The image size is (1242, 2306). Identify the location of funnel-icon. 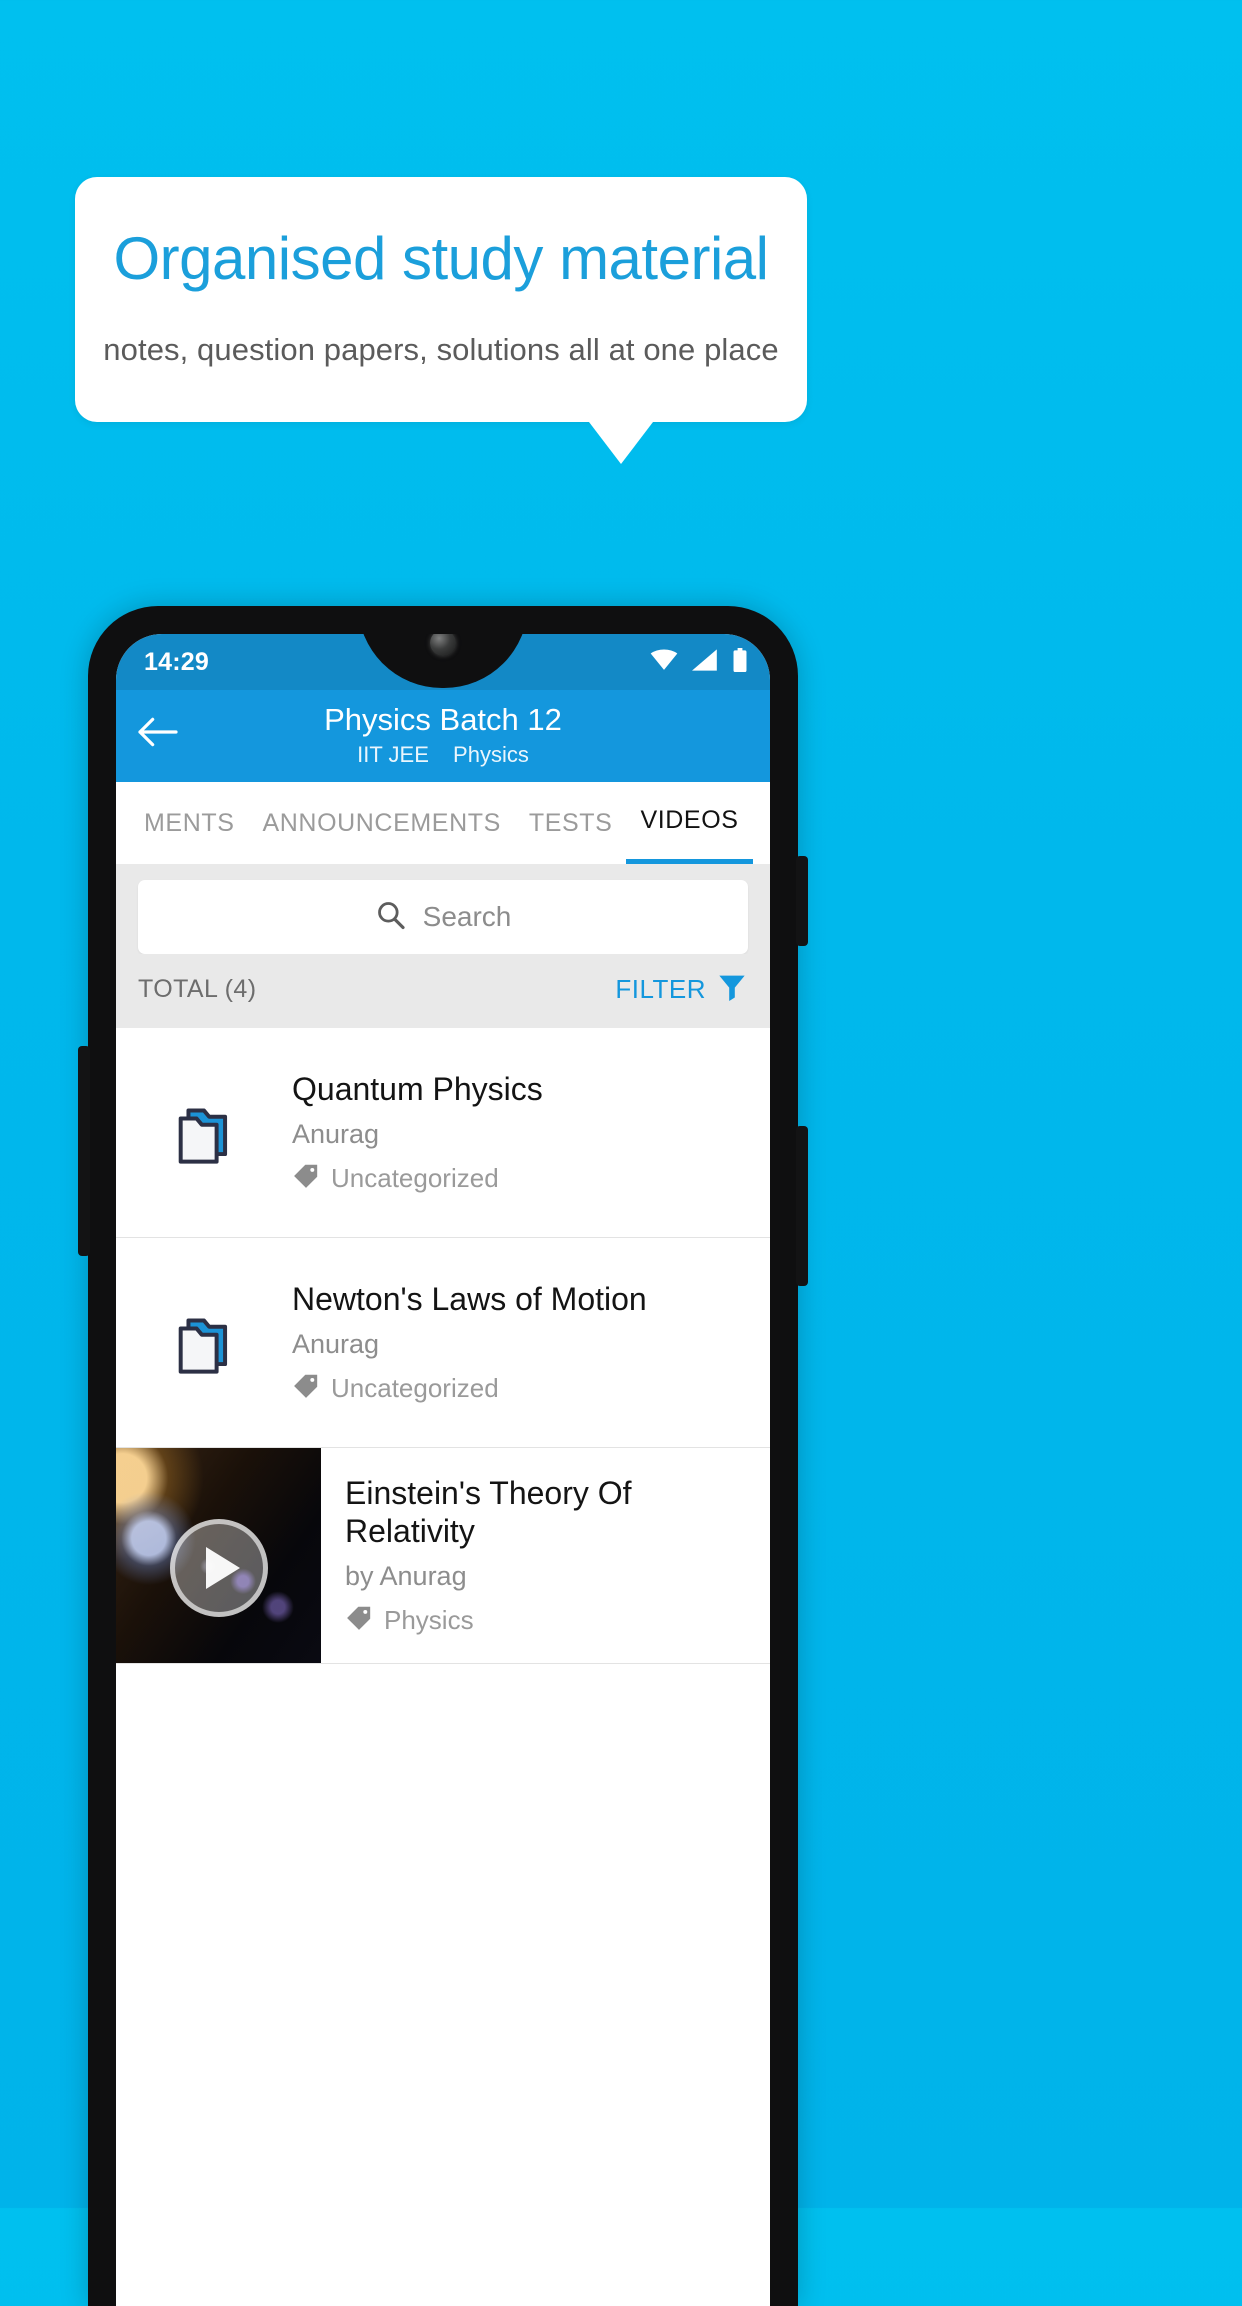
(732, 989).